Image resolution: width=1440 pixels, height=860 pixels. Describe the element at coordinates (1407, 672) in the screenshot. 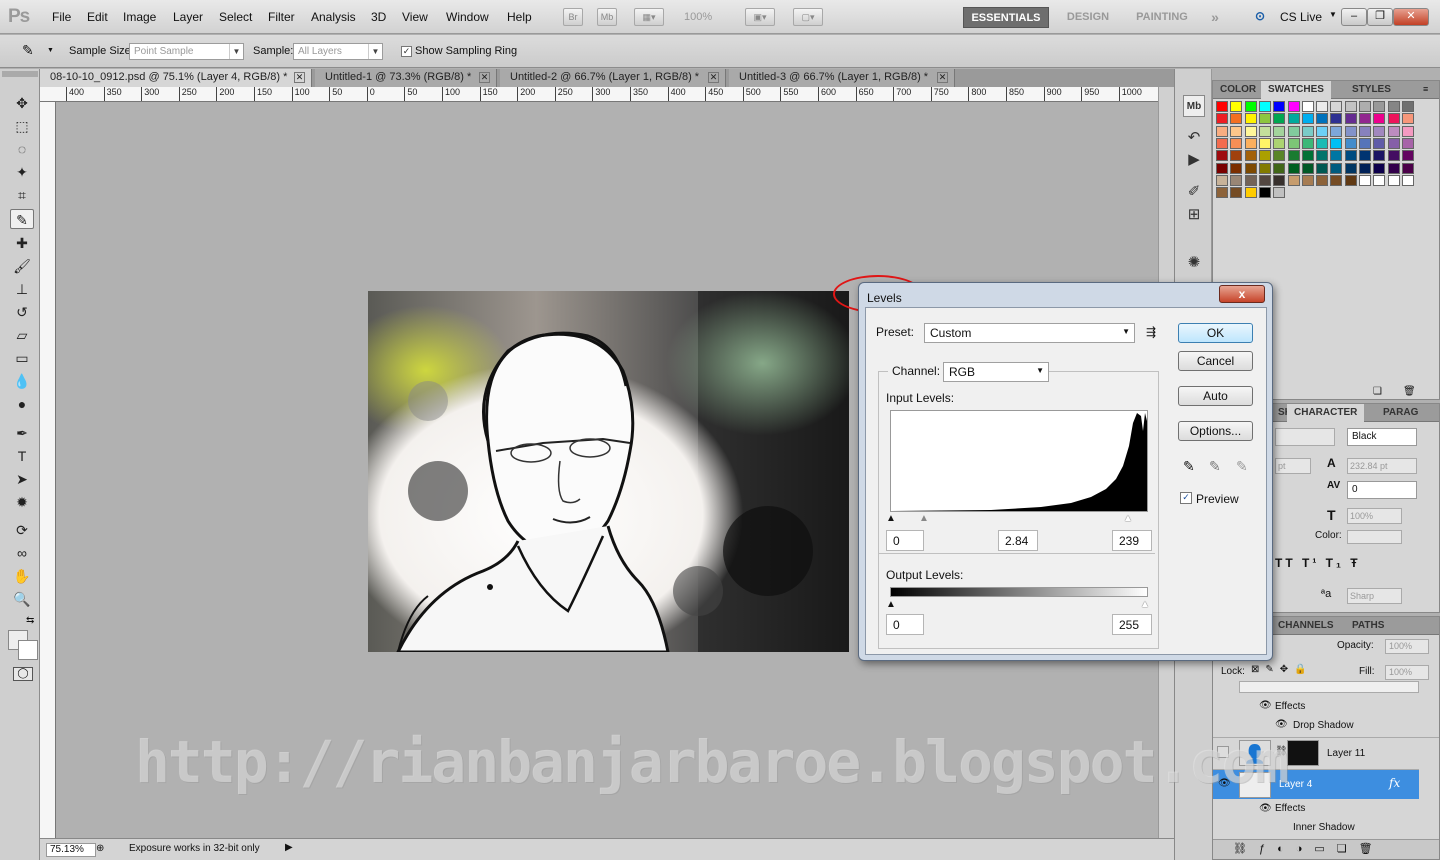

I see `fill-field: 100%` at that location.